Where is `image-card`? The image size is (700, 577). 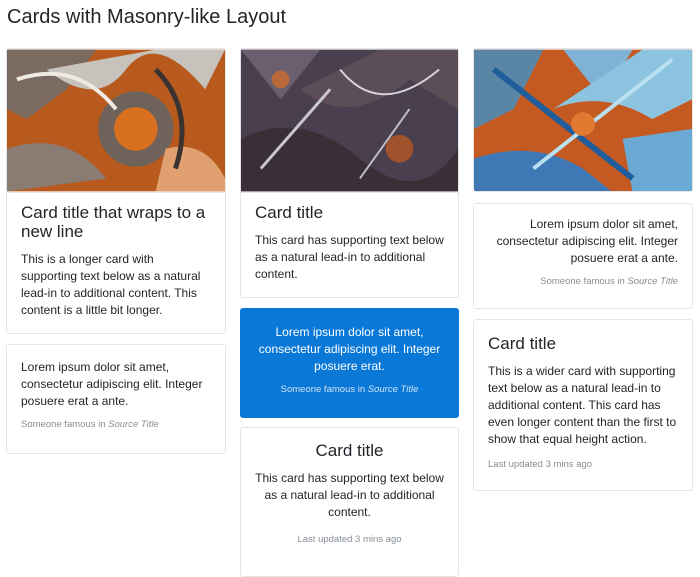 image-card is located at coordinates (583, 120).